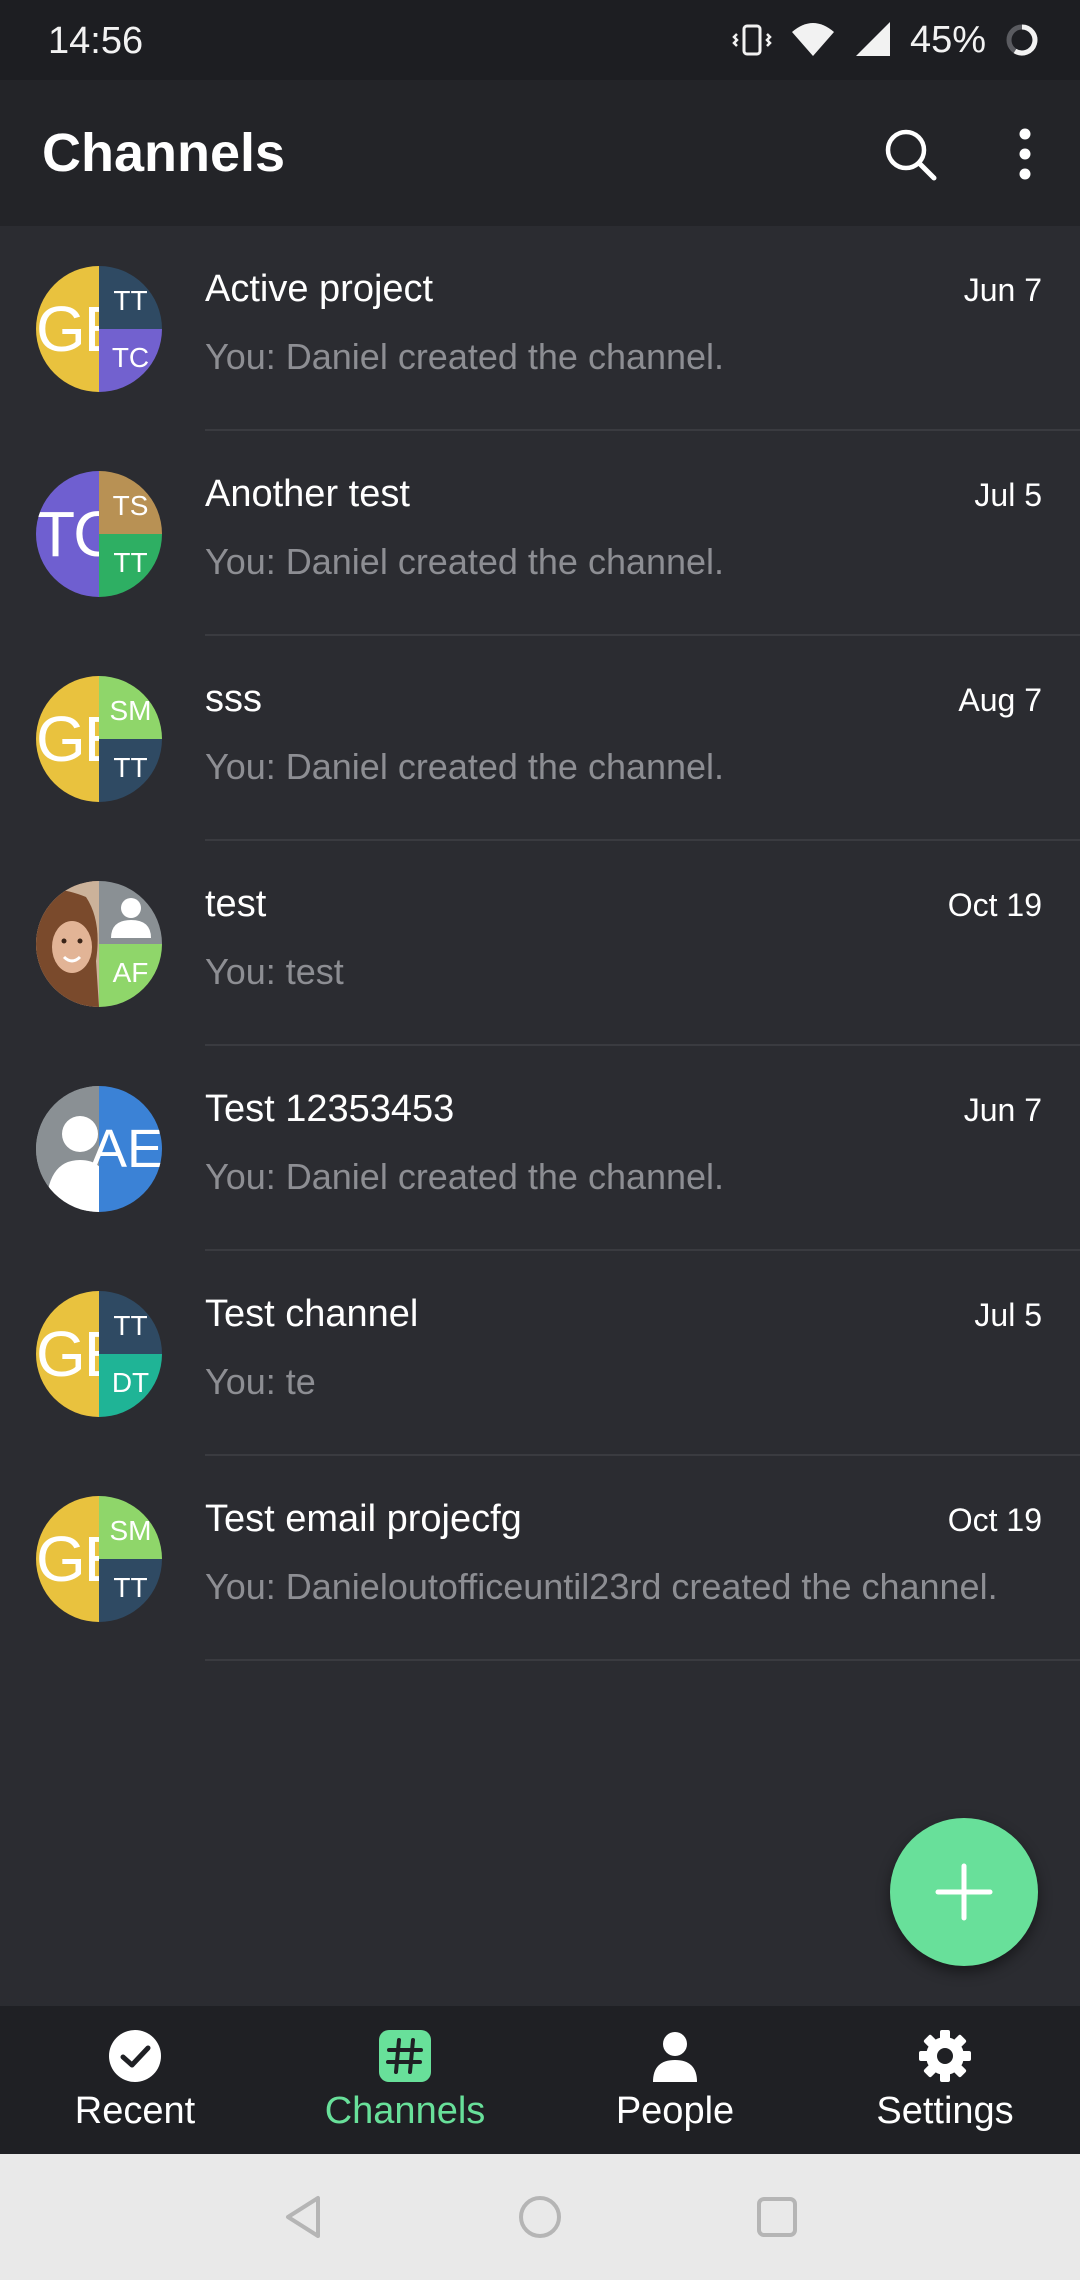 The height and width of the screenshot is (2280, 1080). I want to click on bottom-navigation: Recent Channels People Settings, so click(540, 2080).